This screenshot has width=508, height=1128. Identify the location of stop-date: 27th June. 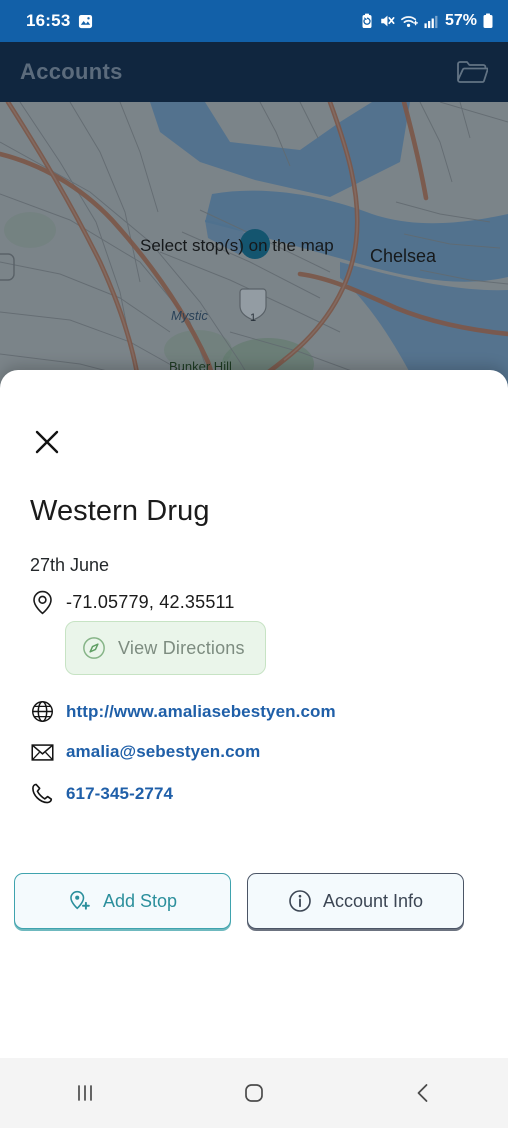
(70, 565).